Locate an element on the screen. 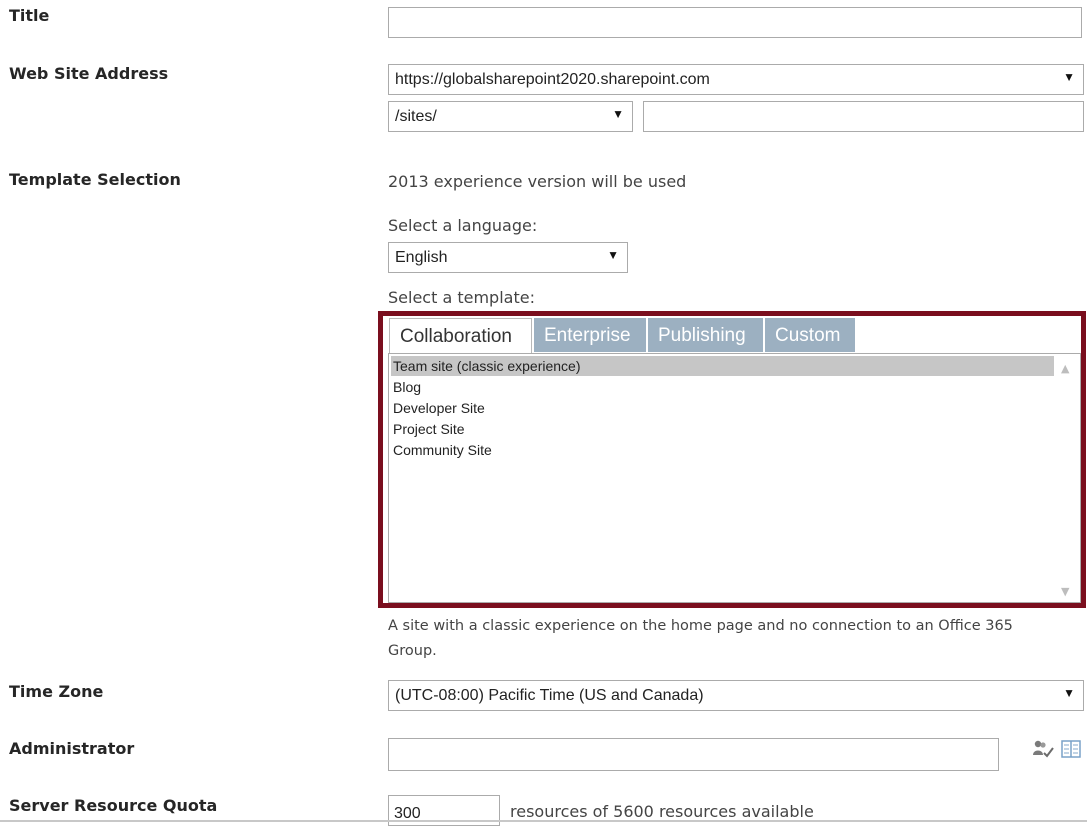 The width and height of the screenshot is (1087, 826). list-item: Blog is located at coordinates (406, 387).